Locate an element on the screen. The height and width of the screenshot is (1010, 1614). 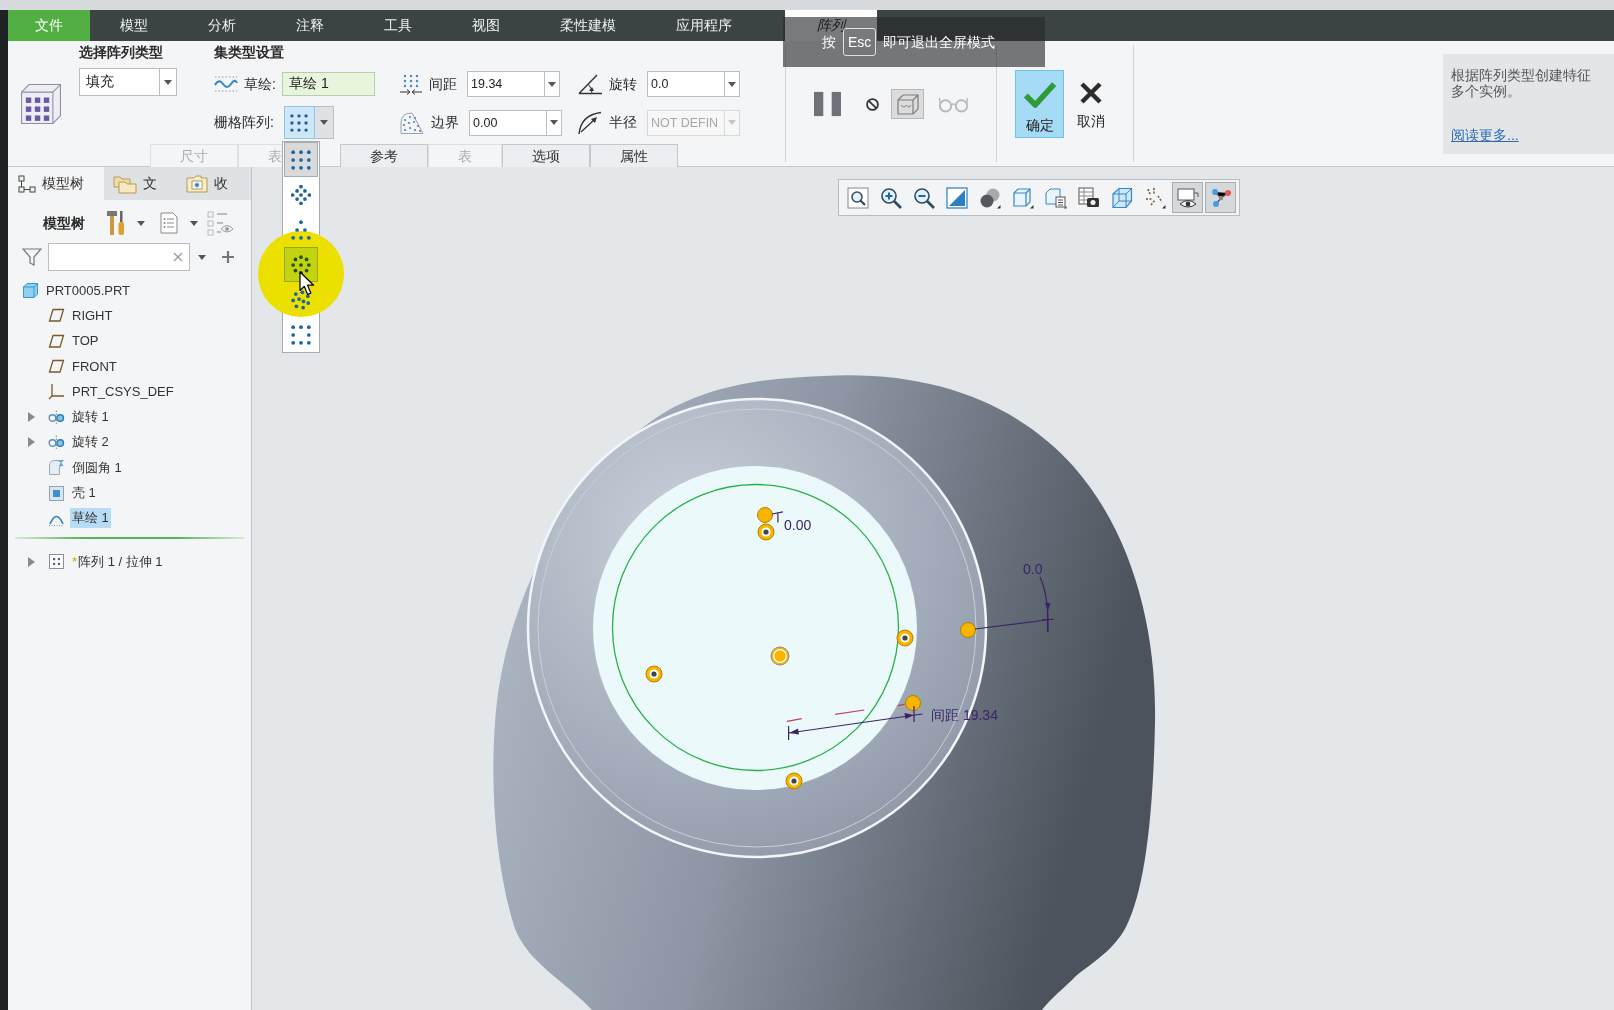
panel-tab: 参考 is located at coordinates (384, 155).